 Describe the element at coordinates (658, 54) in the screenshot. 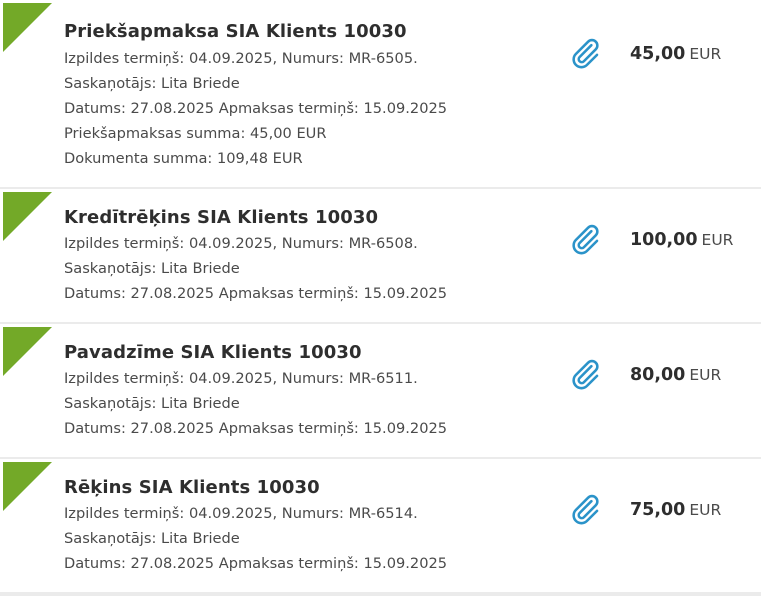

I see `amount-value: 45,00` at that location.